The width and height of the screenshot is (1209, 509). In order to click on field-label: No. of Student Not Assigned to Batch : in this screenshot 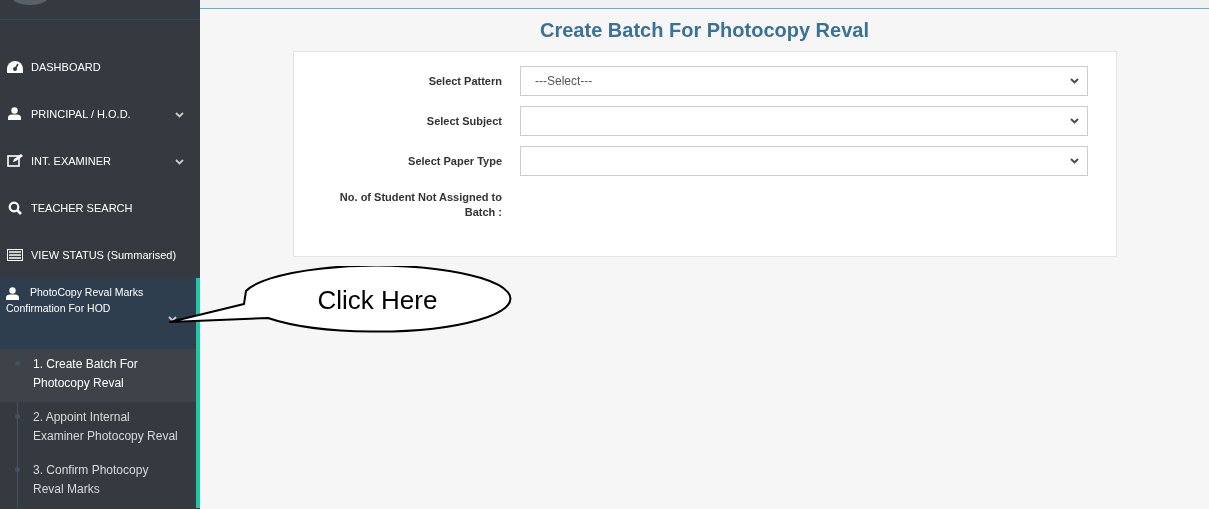, I will do `click(420, 205)`.